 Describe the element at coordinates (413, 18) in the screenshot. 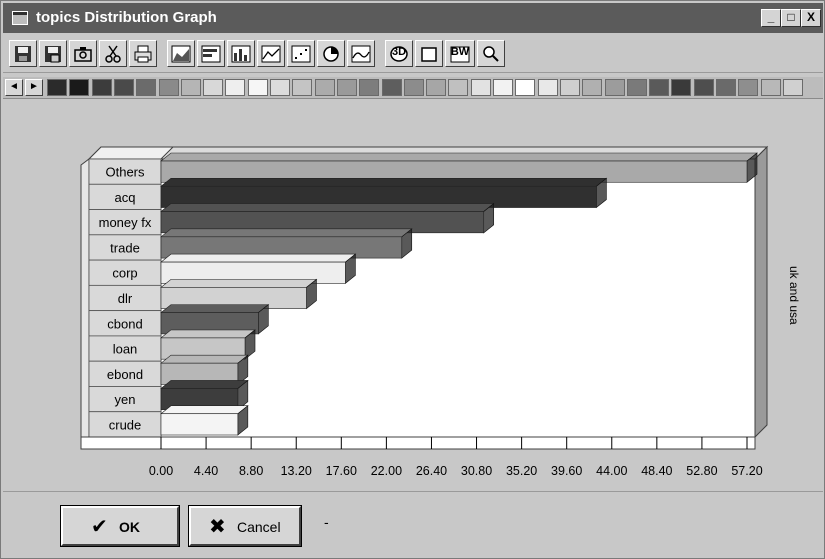

I see `title-bar: topics Distribution Graph _ □ X` at that location.